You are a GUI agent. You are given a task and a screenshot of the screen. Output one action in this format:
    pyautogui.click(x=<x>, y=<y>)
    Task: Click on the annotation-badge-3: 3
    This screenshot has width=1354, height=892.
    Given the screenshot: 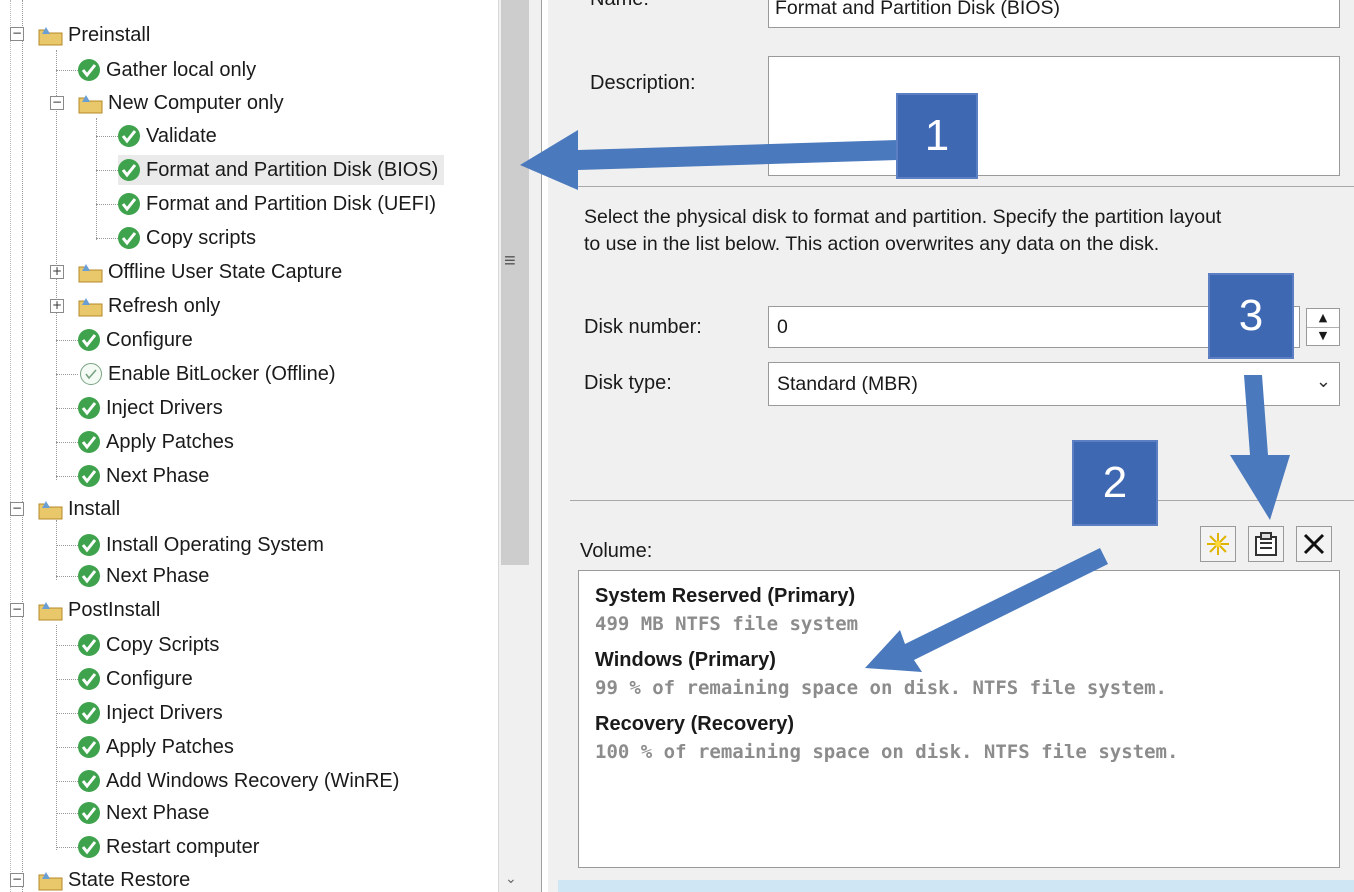 What is the action you would take?
    pyautogui.click(x=1251, y=316)
    